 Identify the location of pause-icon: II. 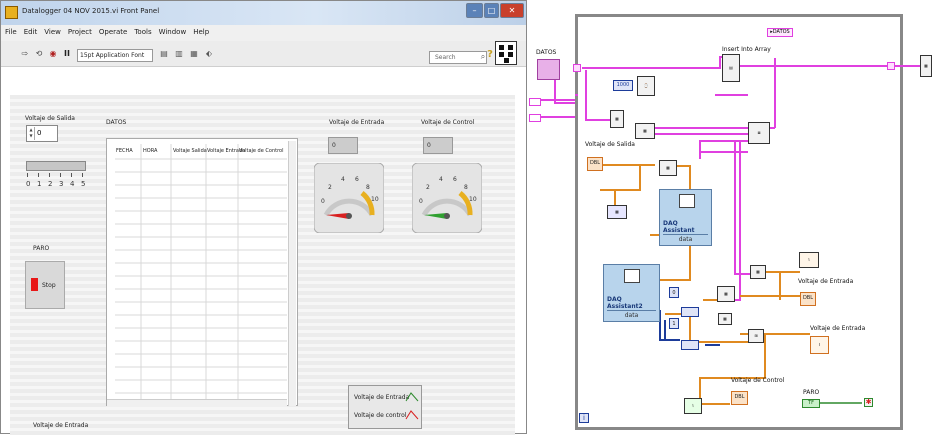
(67, 55).